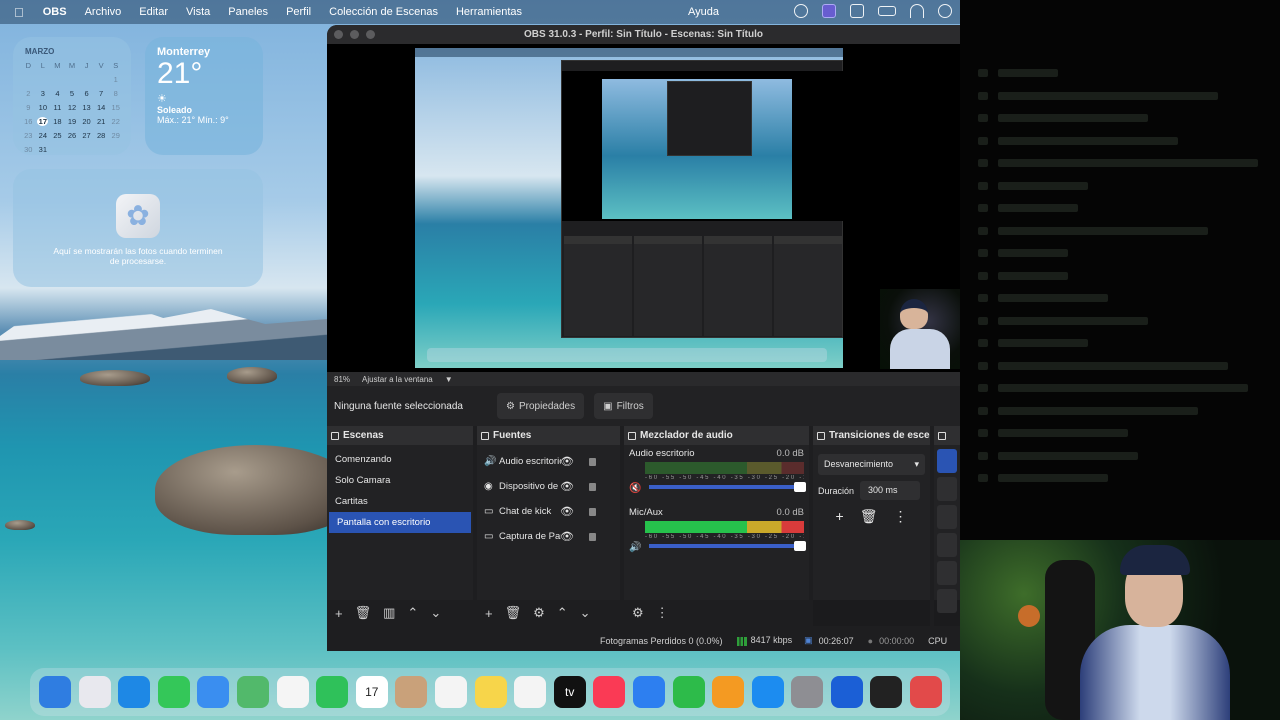  I want to click on remove-source-button: 🗑, so click(513, 613).